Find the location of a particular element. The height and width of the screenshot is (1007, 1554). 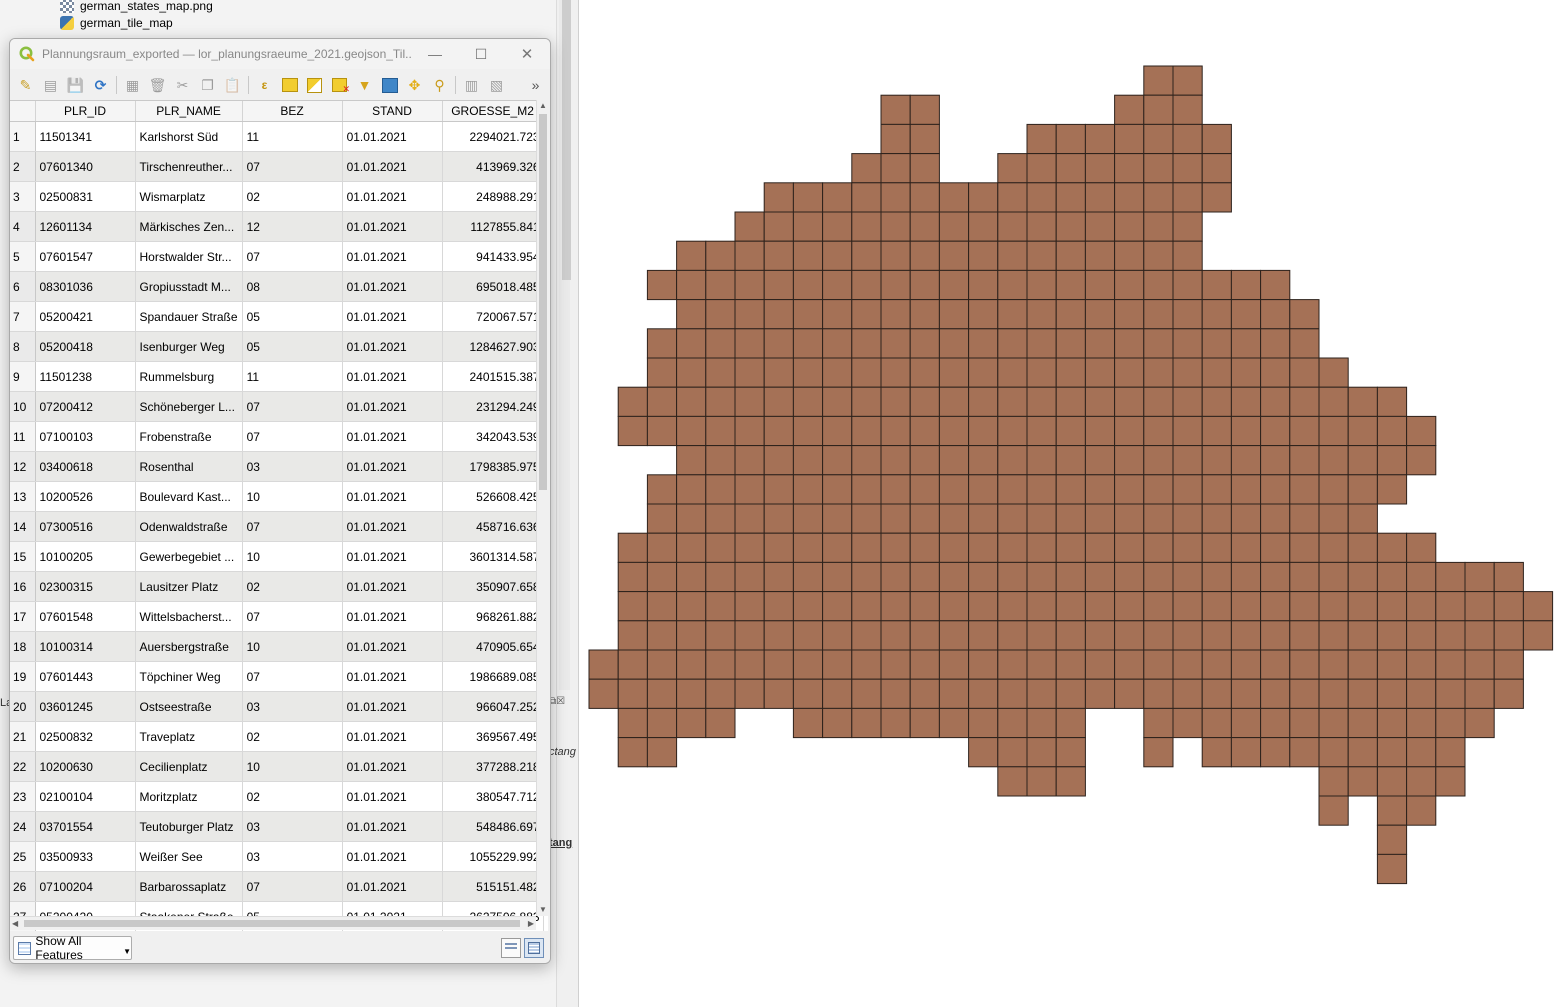

table-cell-plr-id: 07601340 is located at coordinates (85, 166).